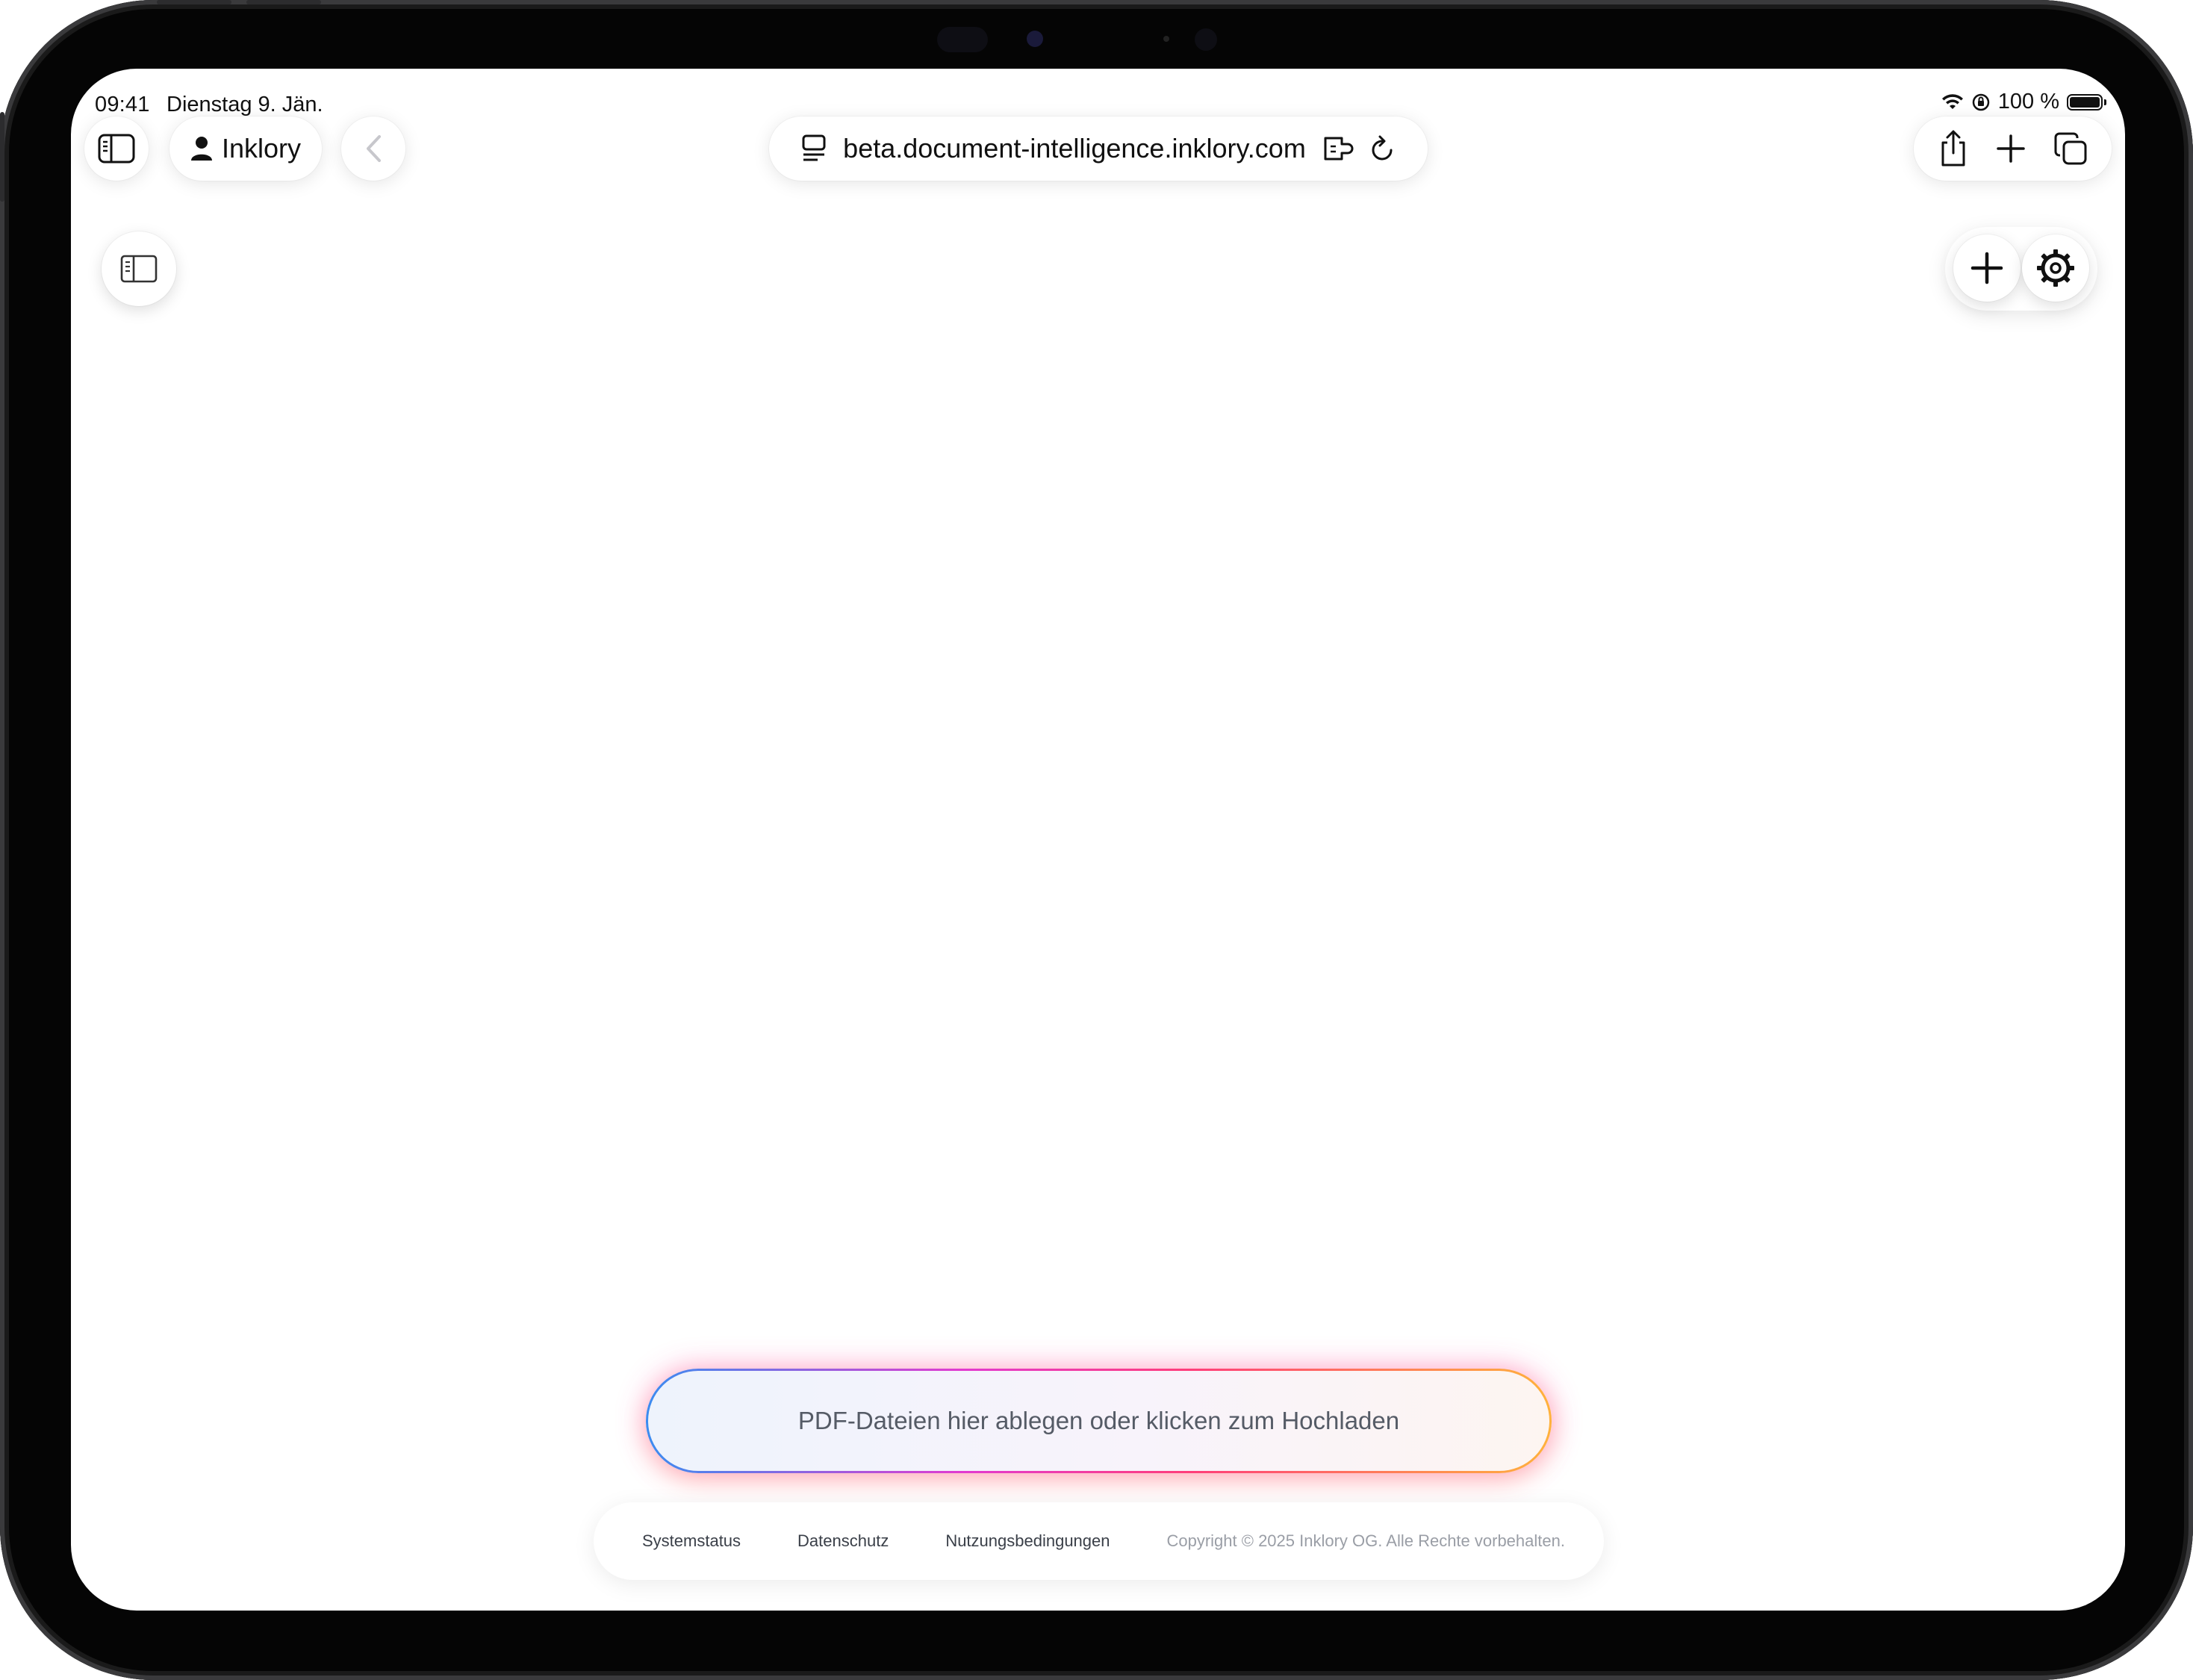  Describe the element at coordinates (202, 148) in the screenshot. I see `person-icon` at that location.